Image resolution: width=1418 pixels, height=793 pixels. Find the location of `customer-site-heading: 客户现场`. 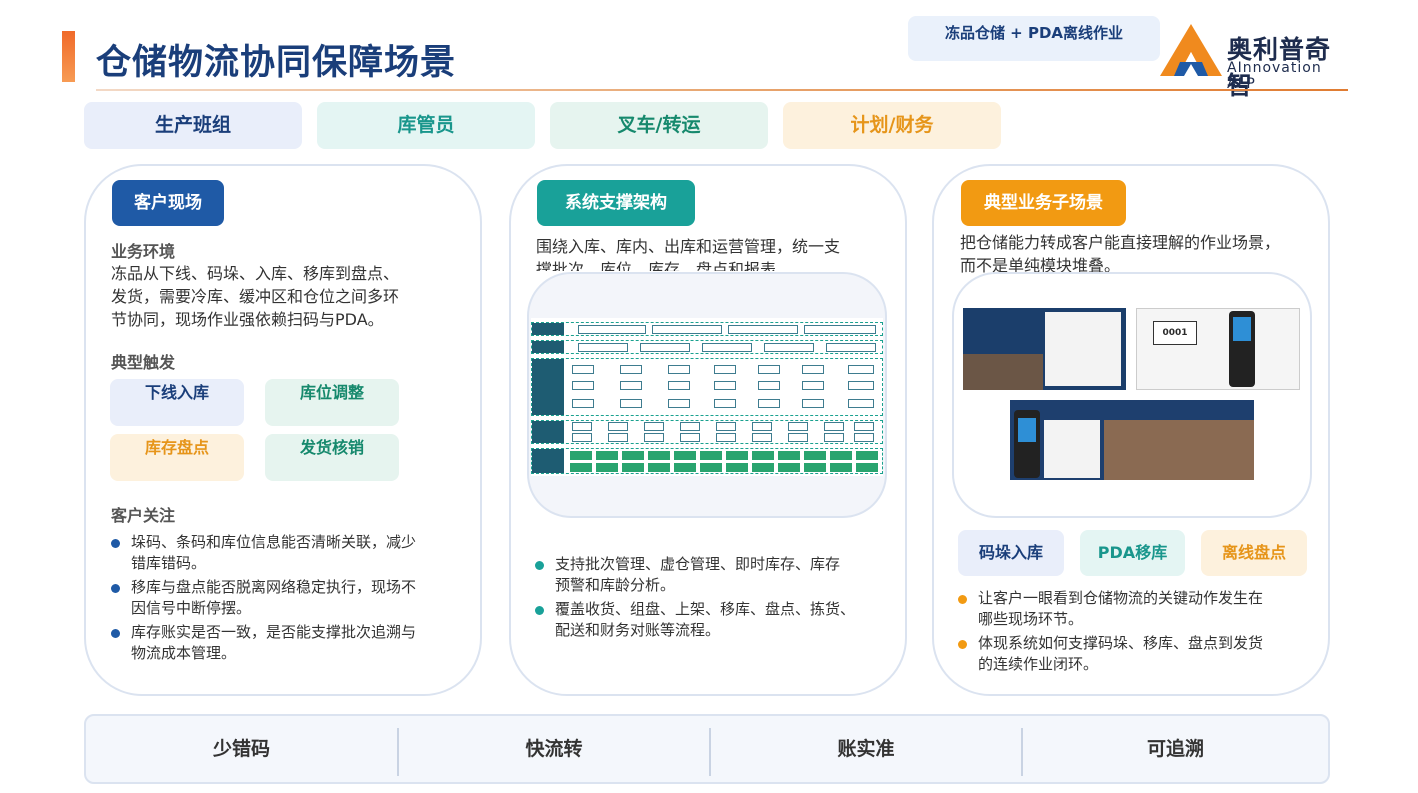

customer-site-heading: 客户现场 is located at coordinates (168, 203).